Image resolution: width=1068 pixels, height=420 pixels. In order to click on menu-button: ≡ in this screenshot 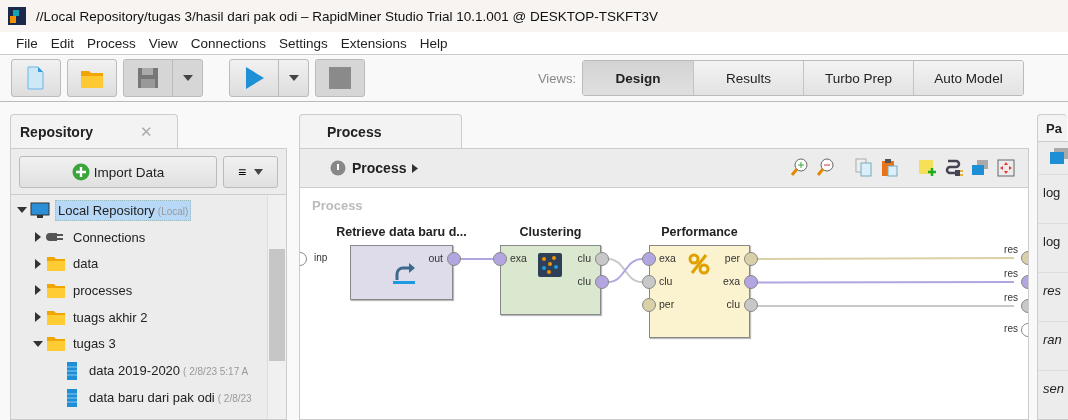, I will do `click(250, 172)`.